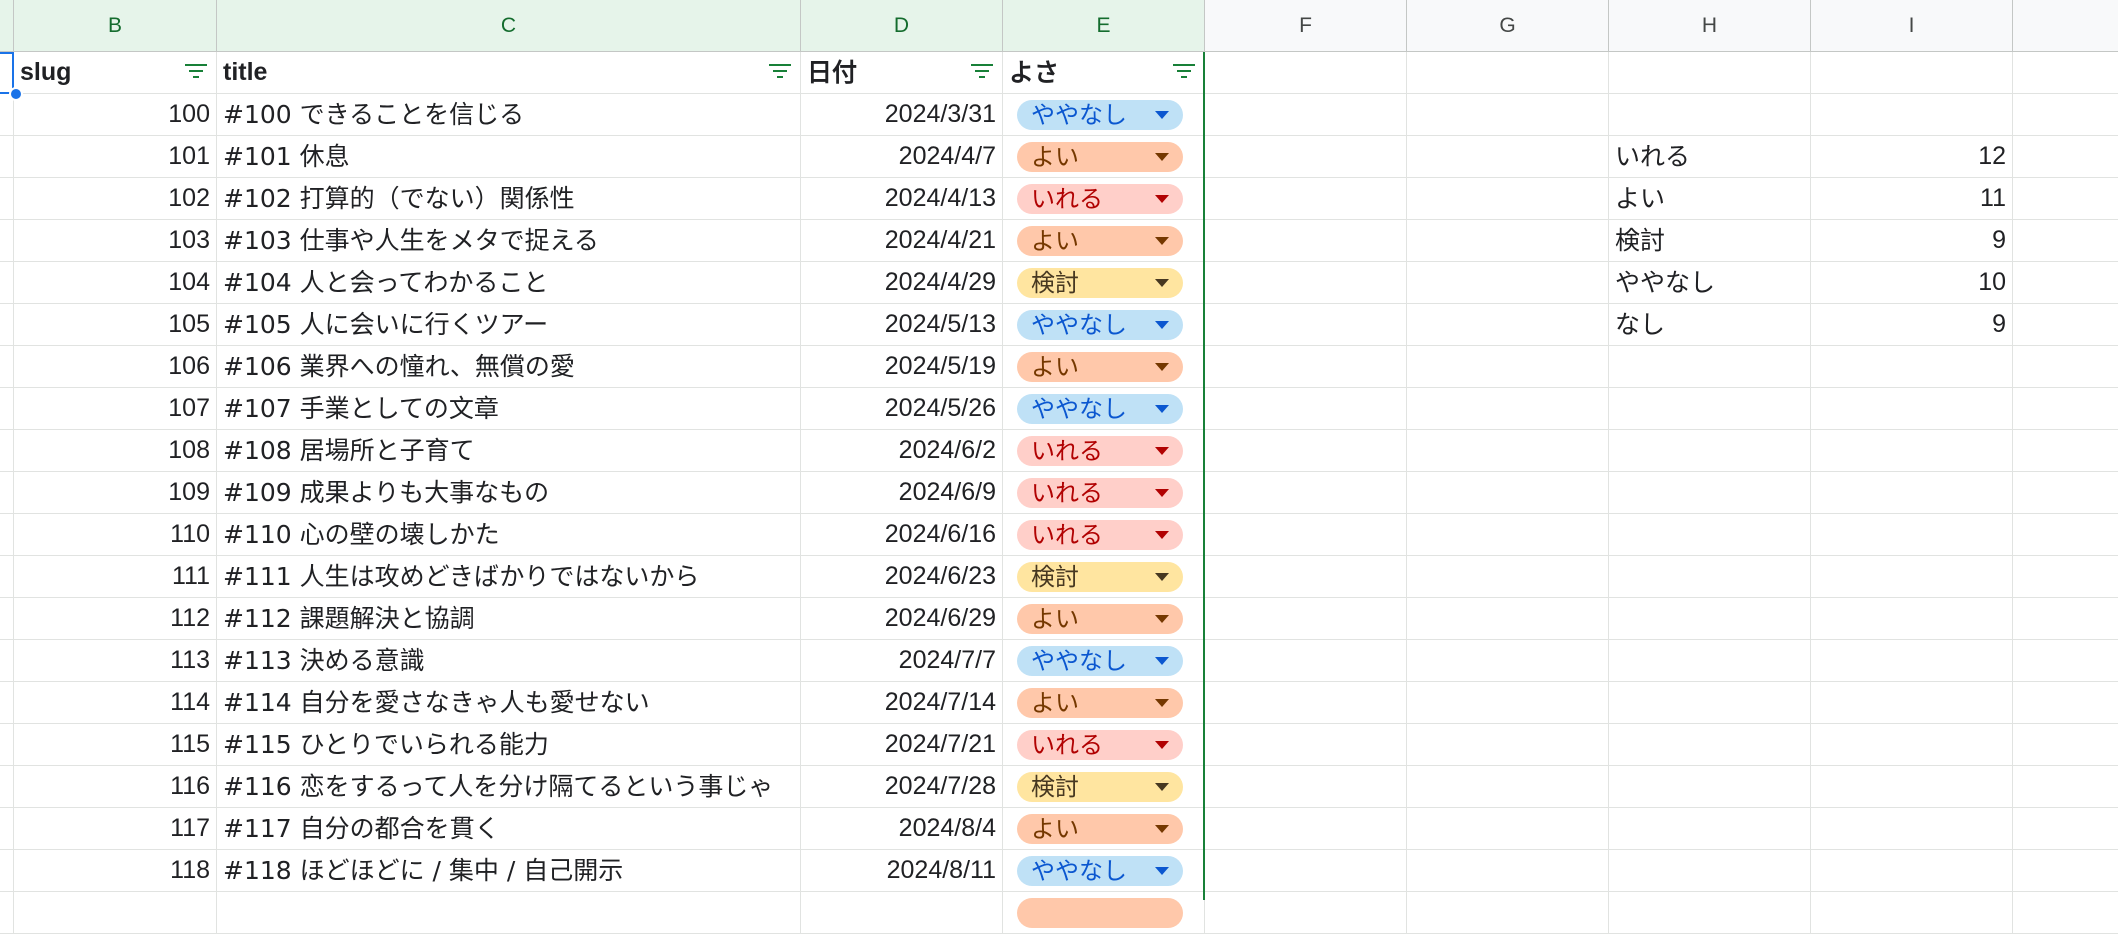 This screenshot has height=934, width=2118. I want to click on cell-yosa: 検討, so click(1104, 577).